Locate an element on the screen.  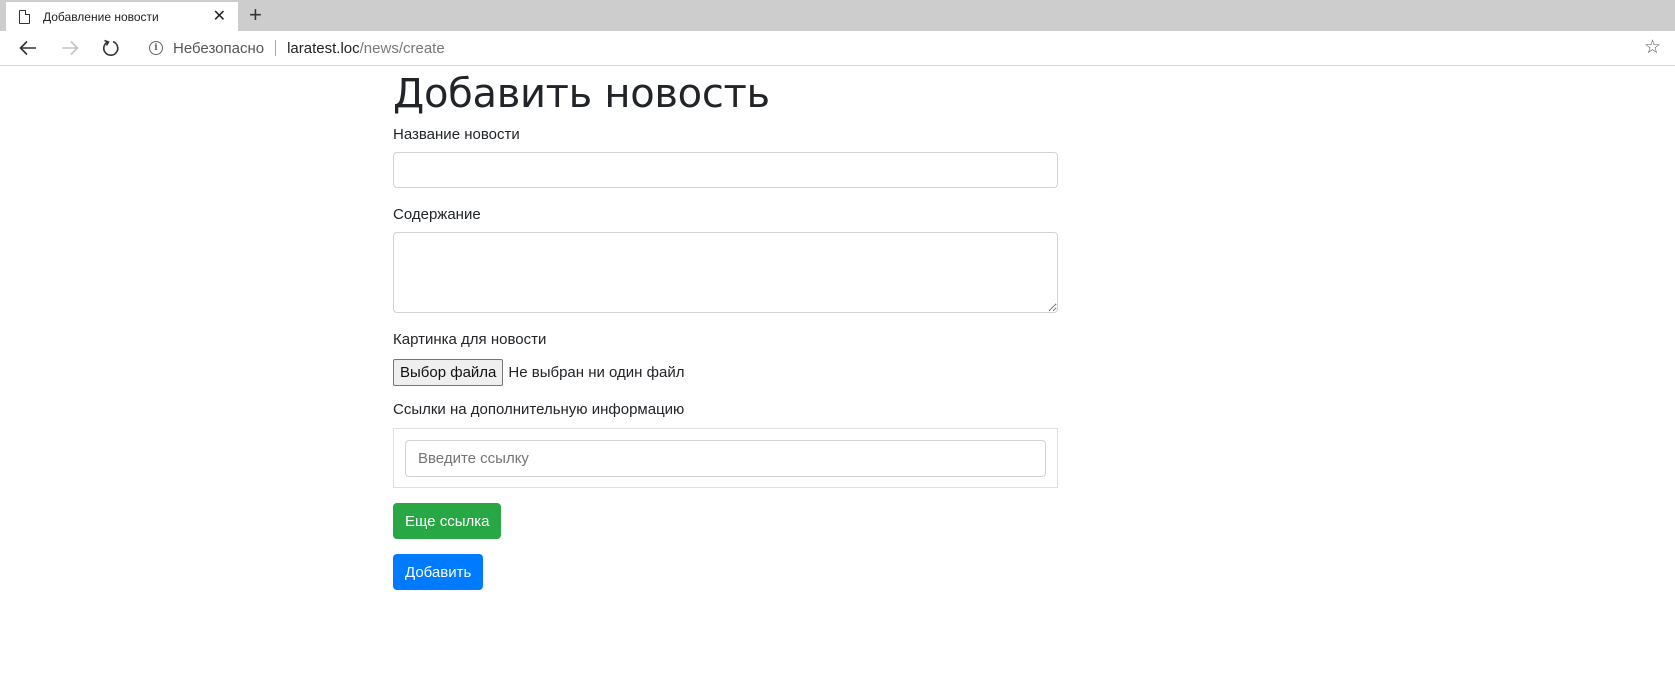
reload-button is located at coordinates (111, 48).